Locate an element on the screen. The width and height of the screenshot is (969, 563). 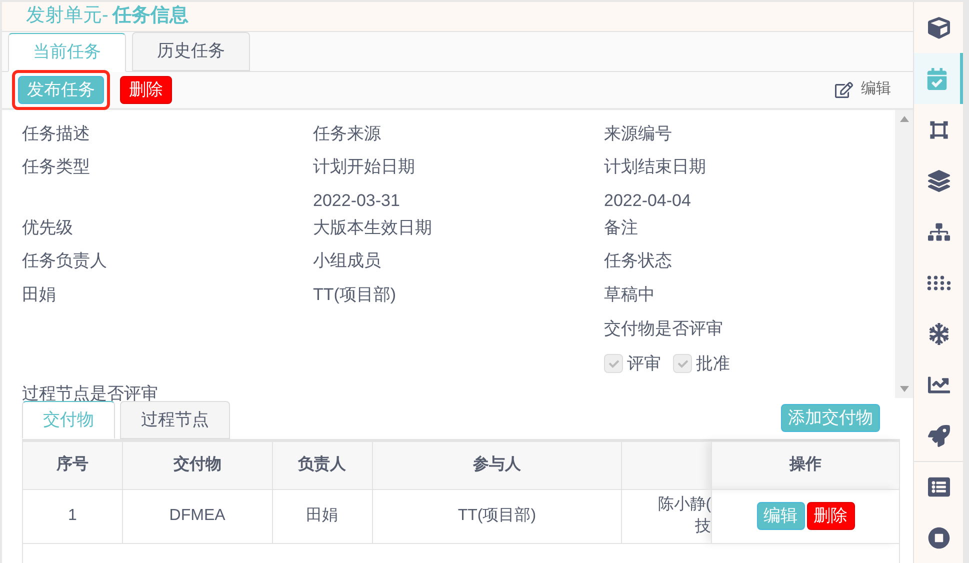
table-cell: DFMEA is located at coordinates (197, 516).